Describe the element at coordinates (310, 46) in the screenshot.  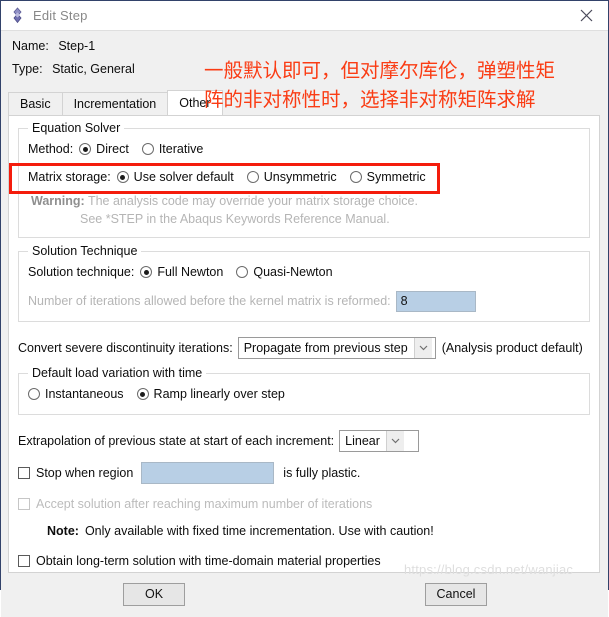
I see `step-name-row: Name: Step-1` at that location.